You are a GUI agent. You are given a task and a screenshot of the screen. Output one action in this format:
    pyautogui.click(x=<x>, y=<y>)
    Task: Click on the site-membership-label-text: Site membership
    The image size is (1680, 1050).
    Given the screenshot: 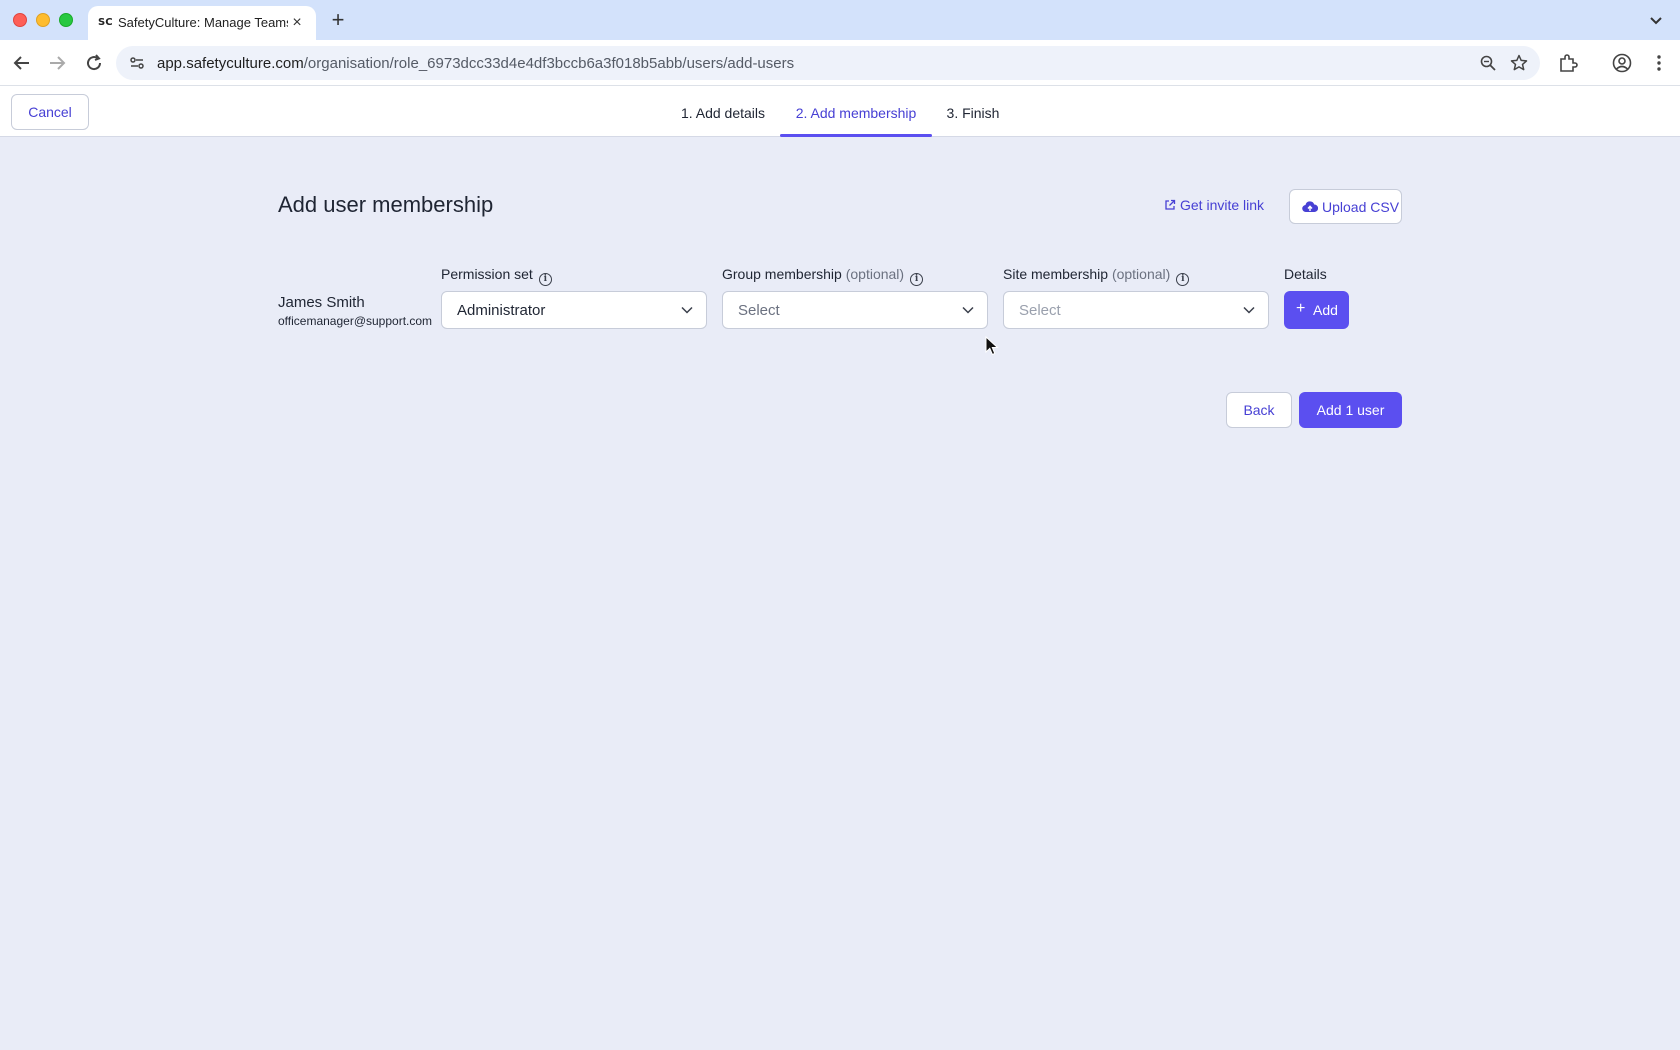 What is the action you would take?
    pyautogui.click(x=1056, y=274)
    